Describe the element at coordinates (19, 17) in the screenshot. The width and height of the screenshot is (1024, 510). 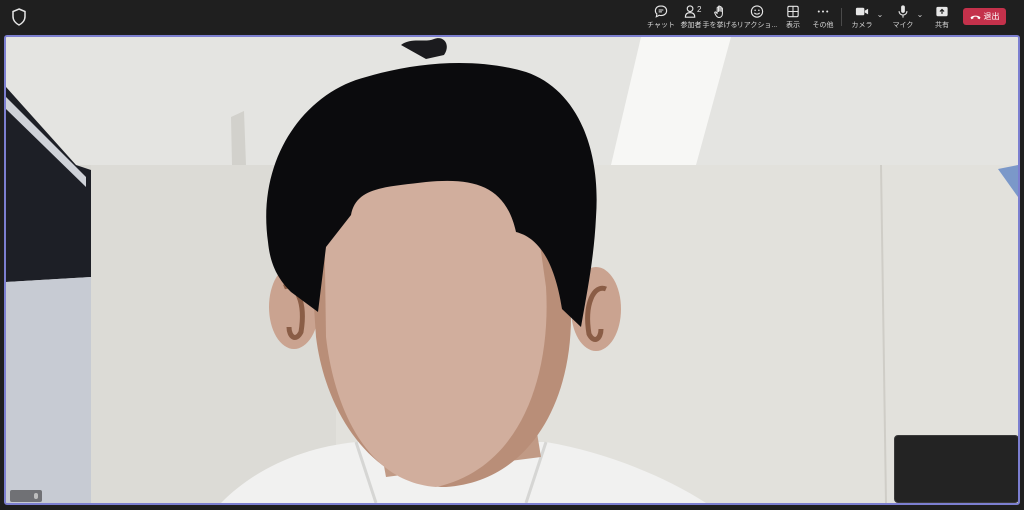
I see `shield-icon` at that location.